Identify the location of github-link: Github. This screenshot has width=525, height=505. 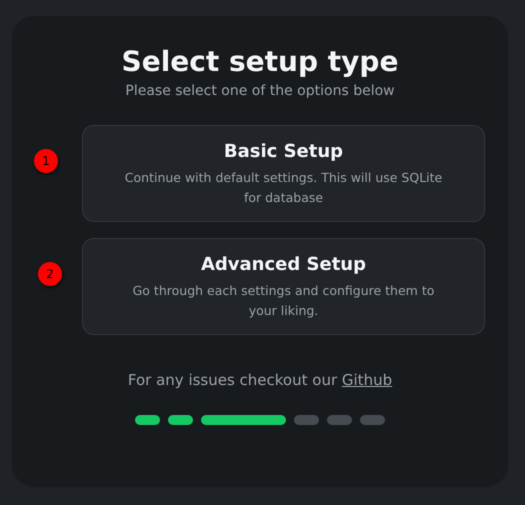
(367, 380).